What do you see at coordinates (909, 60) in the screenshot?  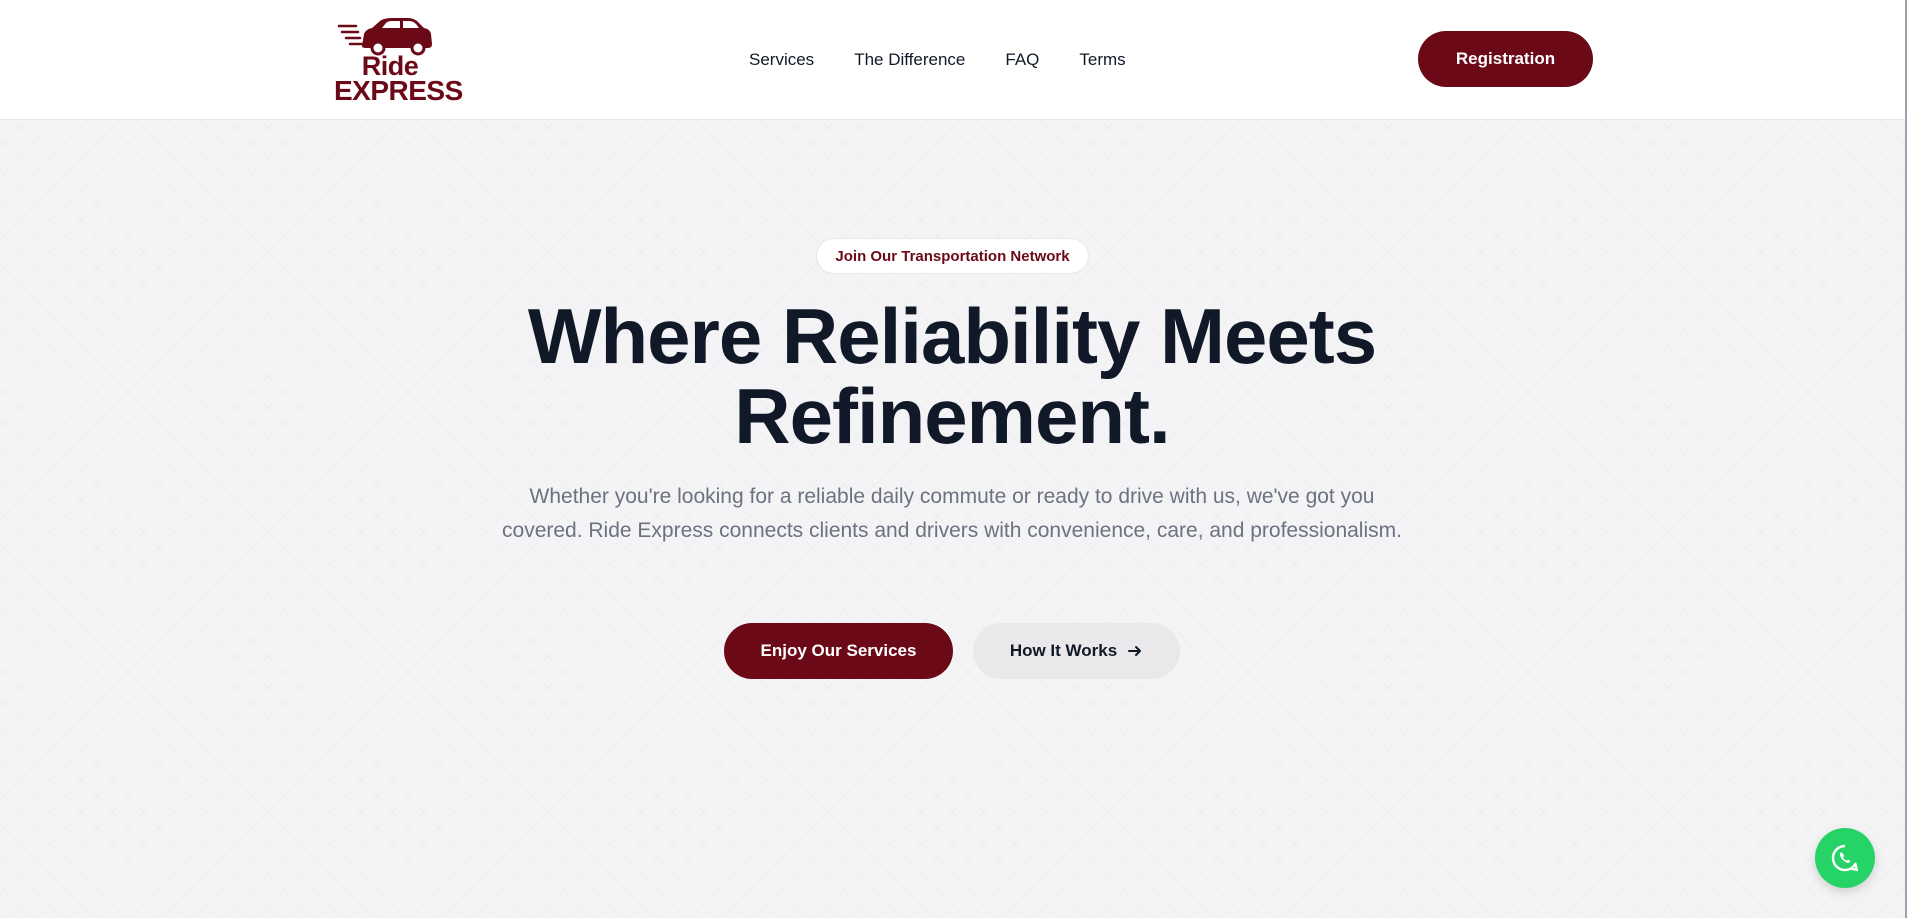 I see `nav-link-the-difference: The Difference` at bounding box center [909, 60].